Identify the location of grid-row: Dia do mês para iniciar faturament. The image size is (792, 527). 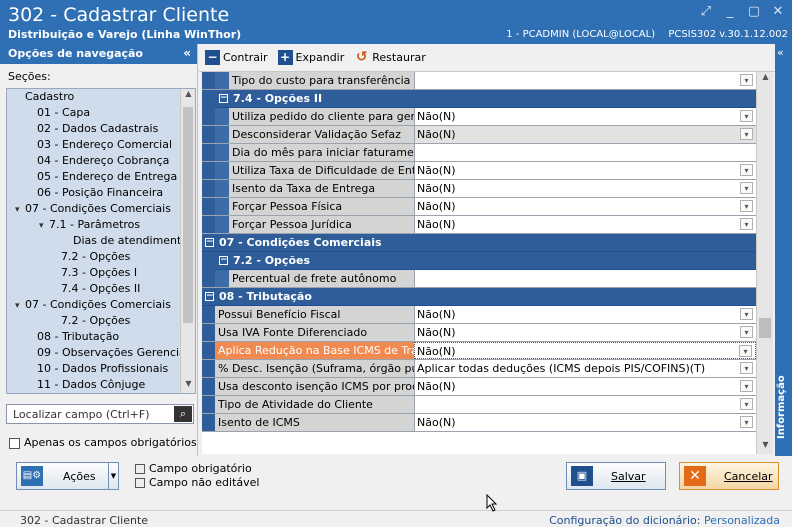
(479, 153).